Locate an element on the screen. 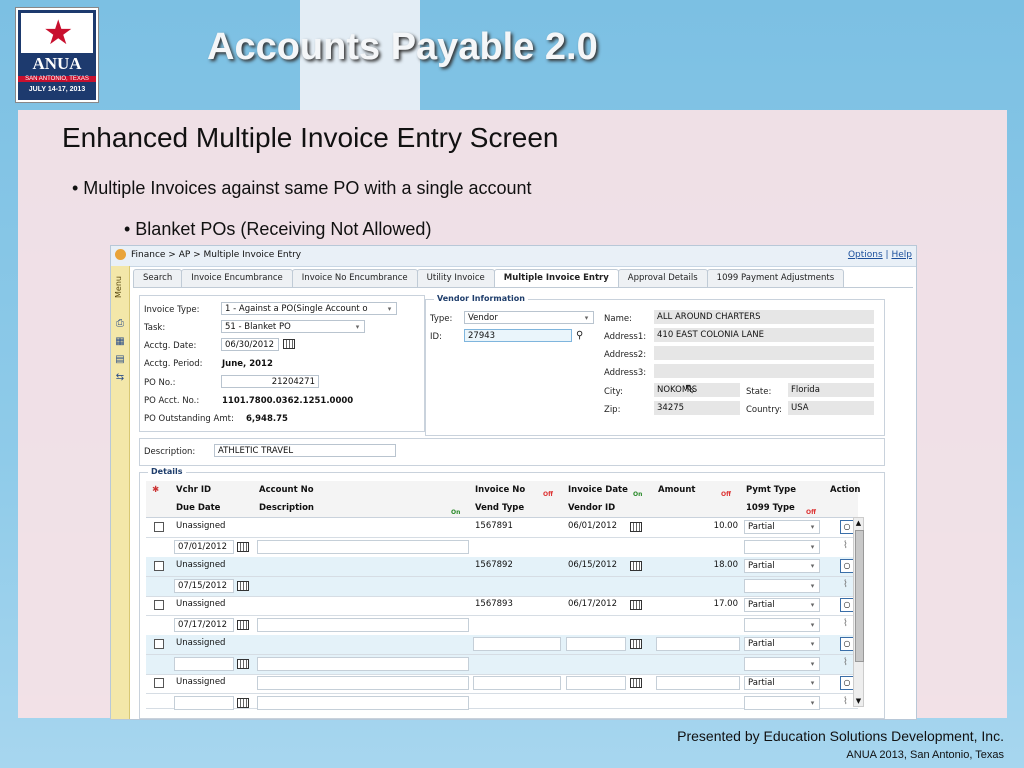 The width and height of the screenshot is (1024, 768). amount-cell: 10.00 is located at coordinates (698, 526).